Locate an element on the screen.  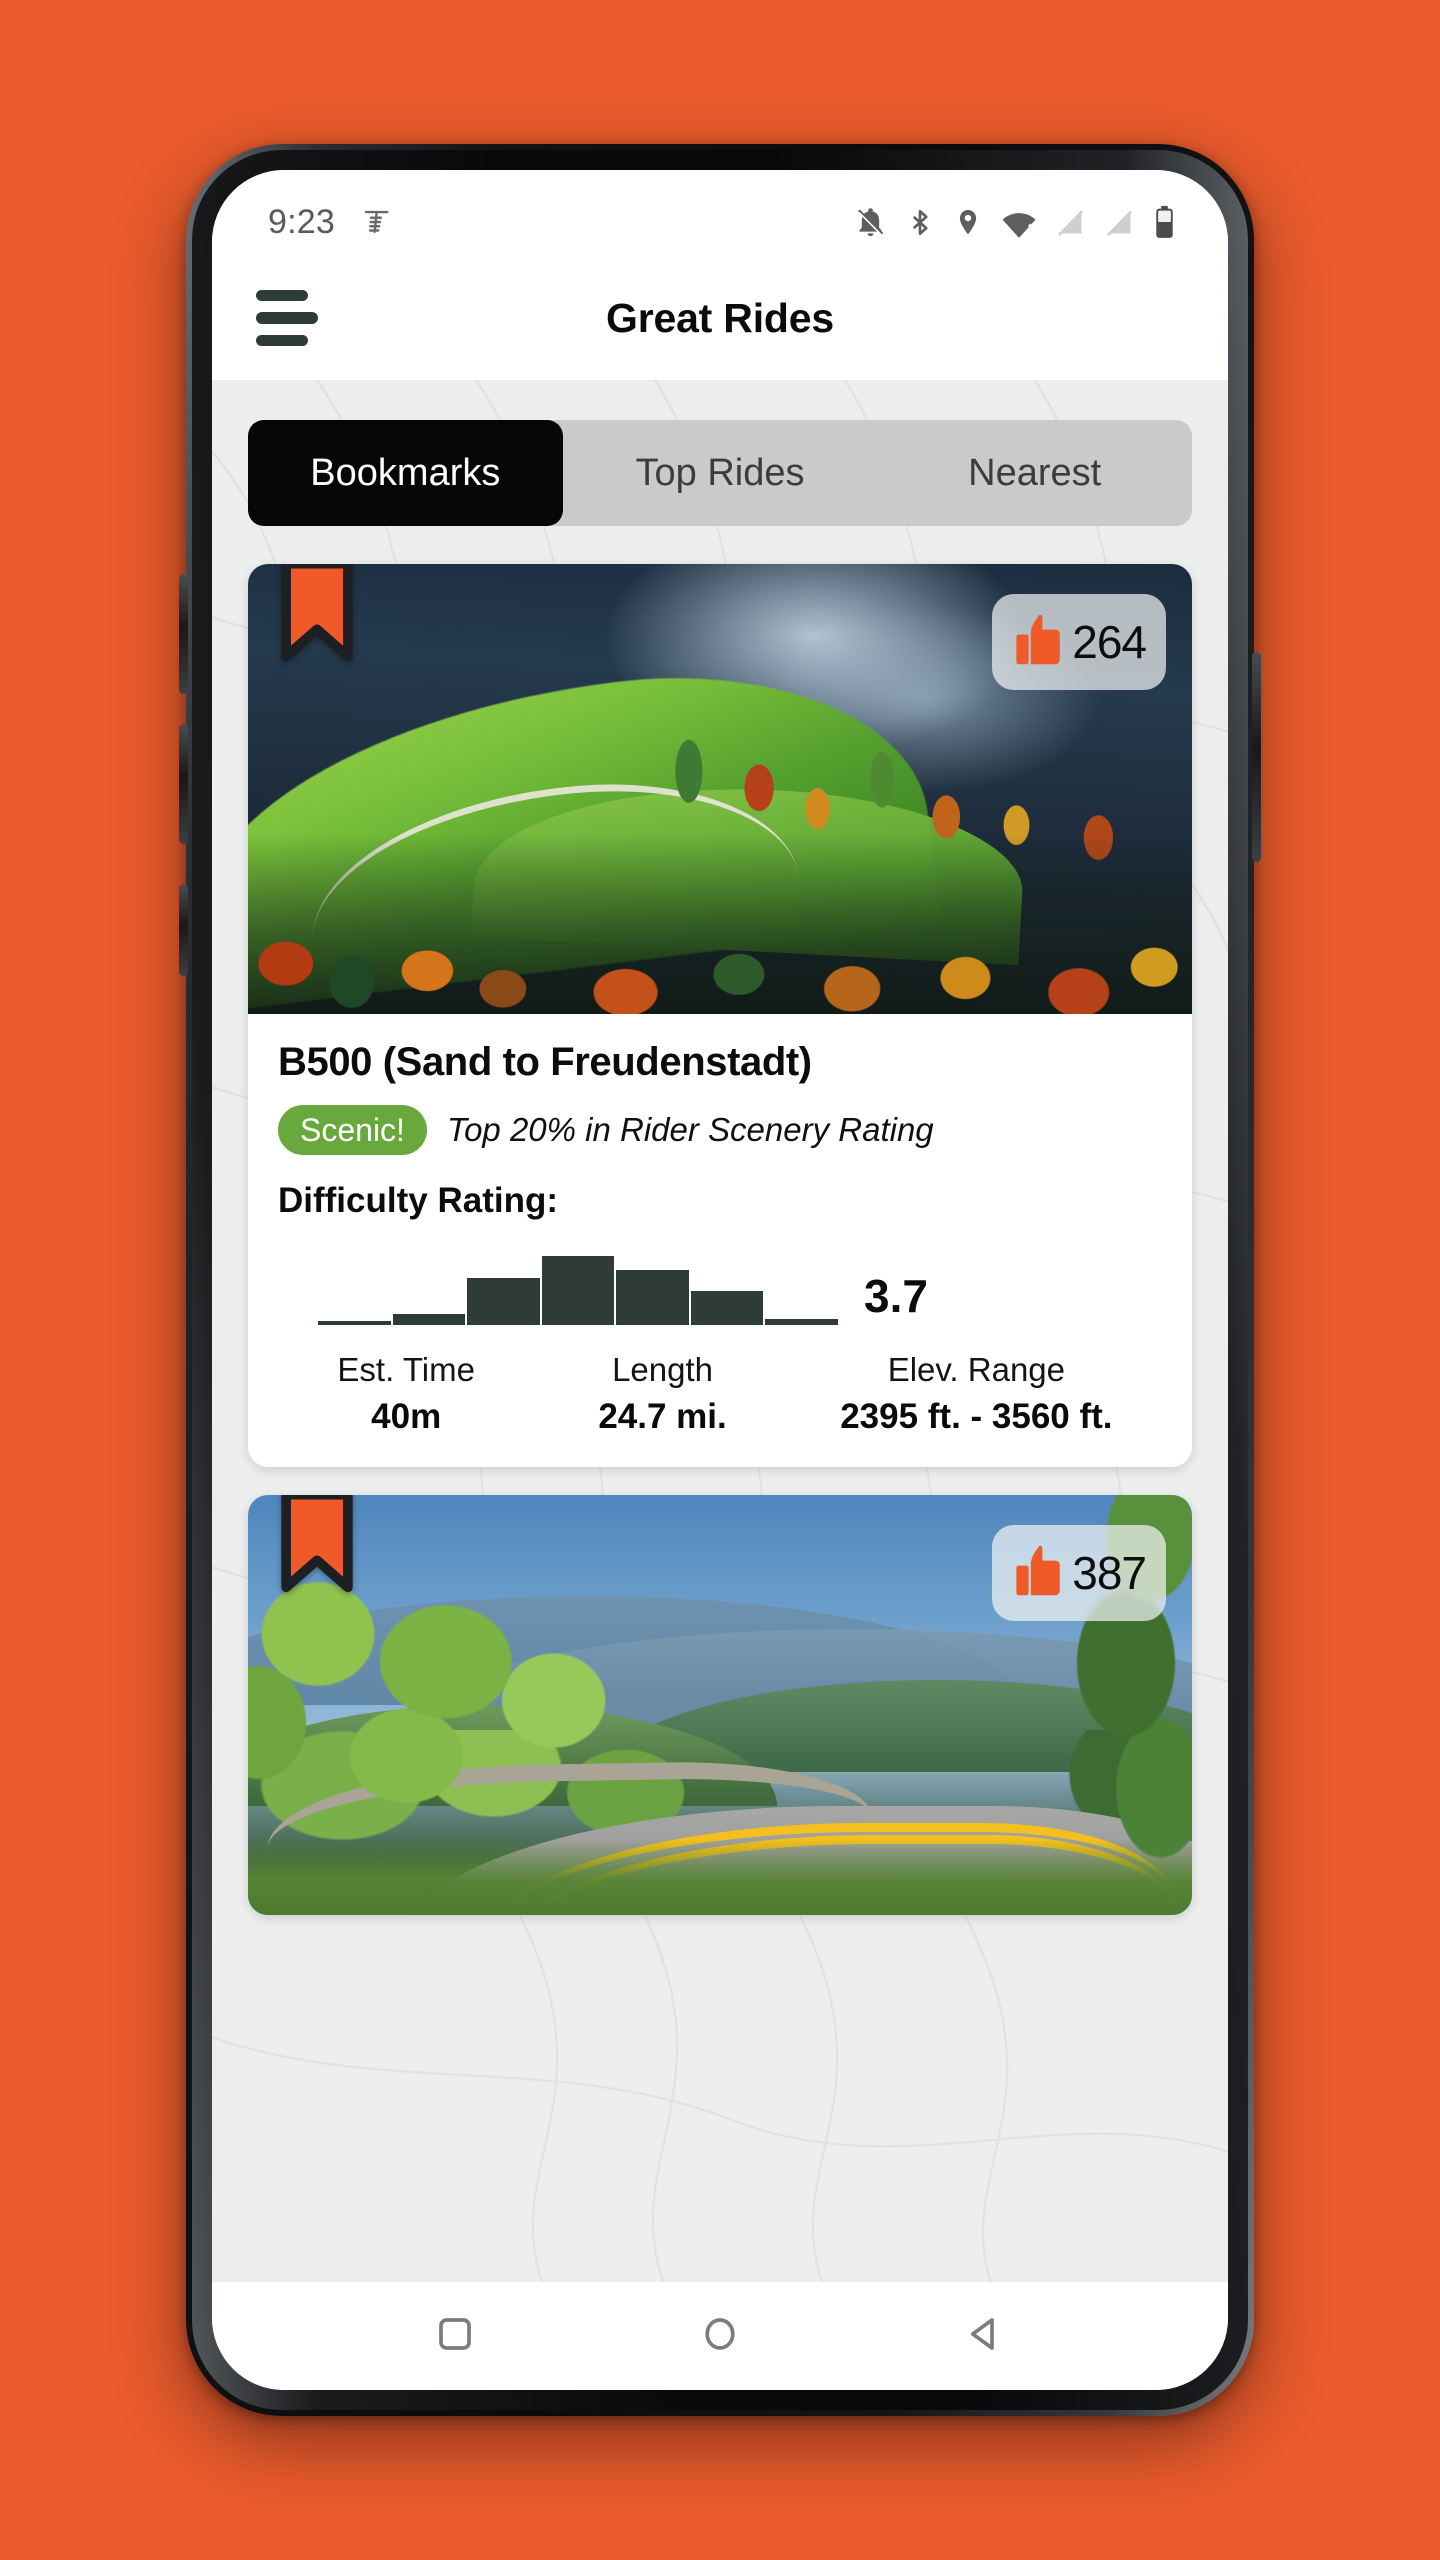
stat-length: Length 24.7 mi. is located at coordinates (662, 1394).